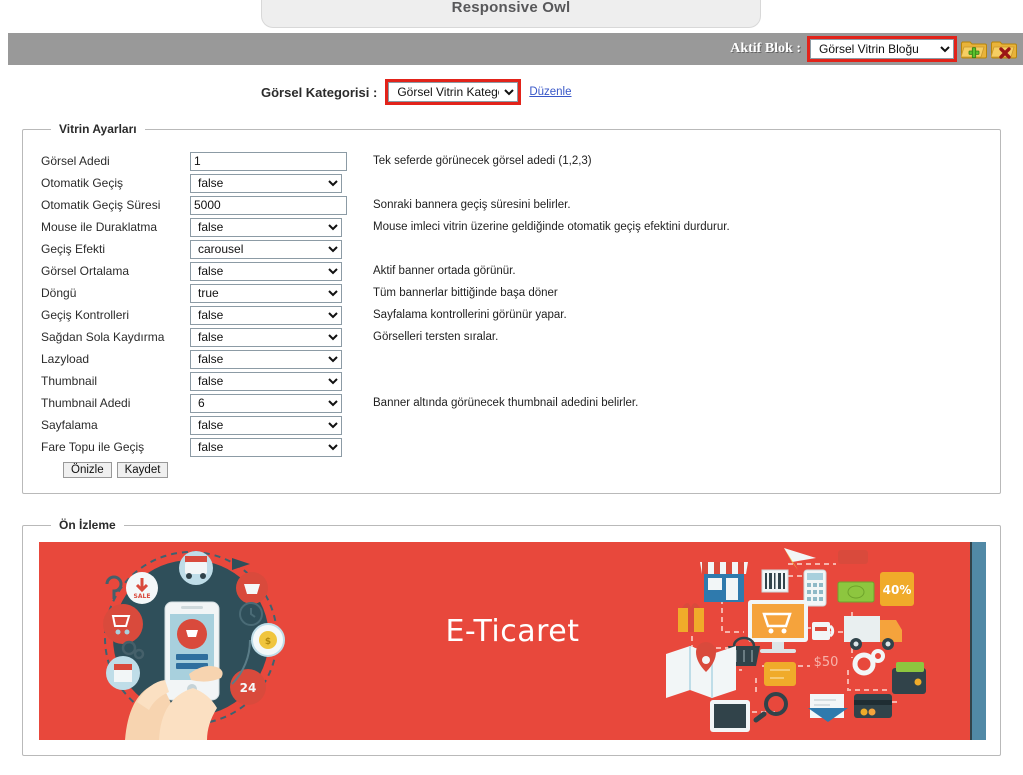 The image size is (1023, 775). What do you see at coordinates (103, 337) in the screenshot?
I see `settings-row-label: Sağdan Sola Kaydırma` at bounding box center [103, 337].